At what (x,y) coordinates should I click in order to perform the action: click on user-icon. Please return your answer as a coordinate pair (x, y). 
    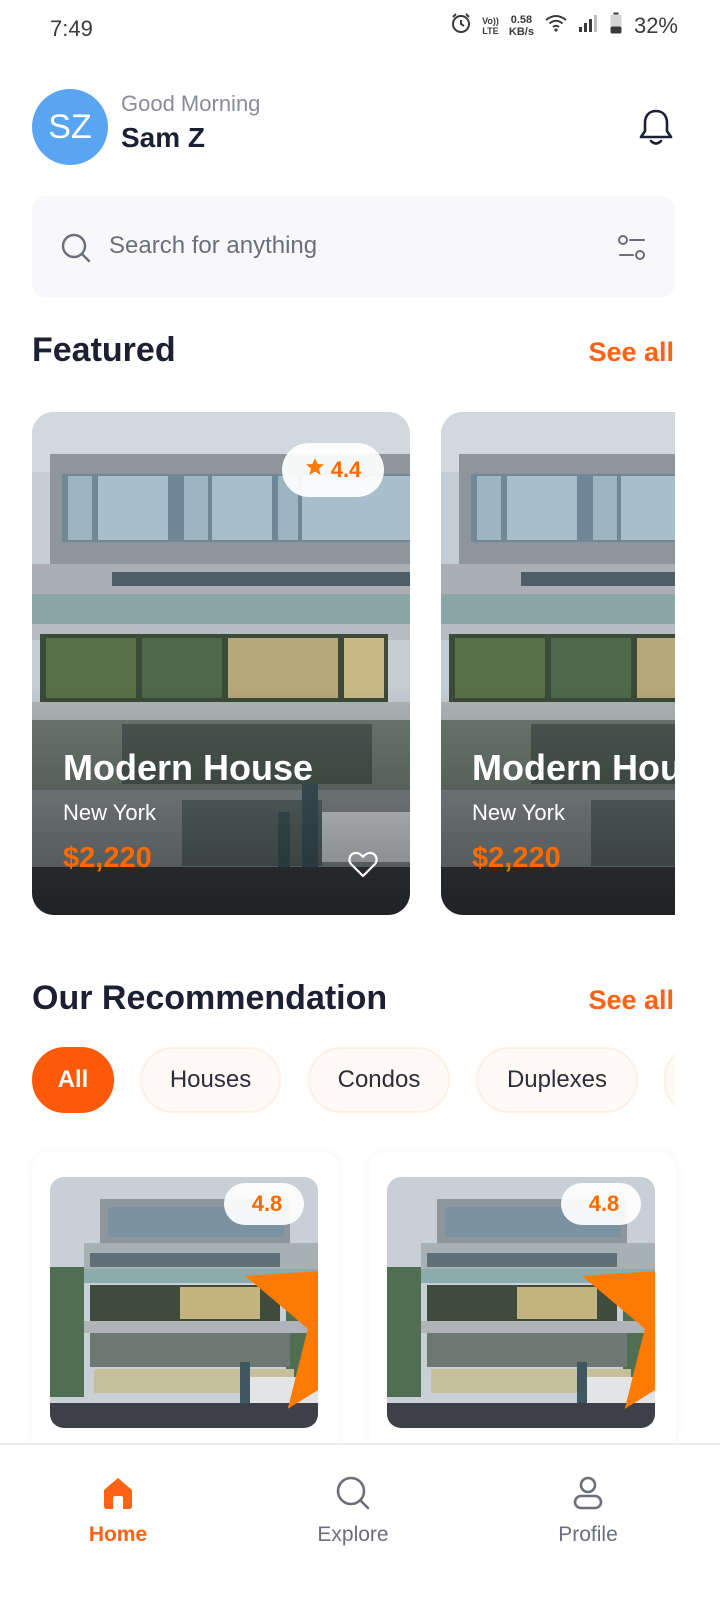
    Looking at the image, I should click on (588, 1495).